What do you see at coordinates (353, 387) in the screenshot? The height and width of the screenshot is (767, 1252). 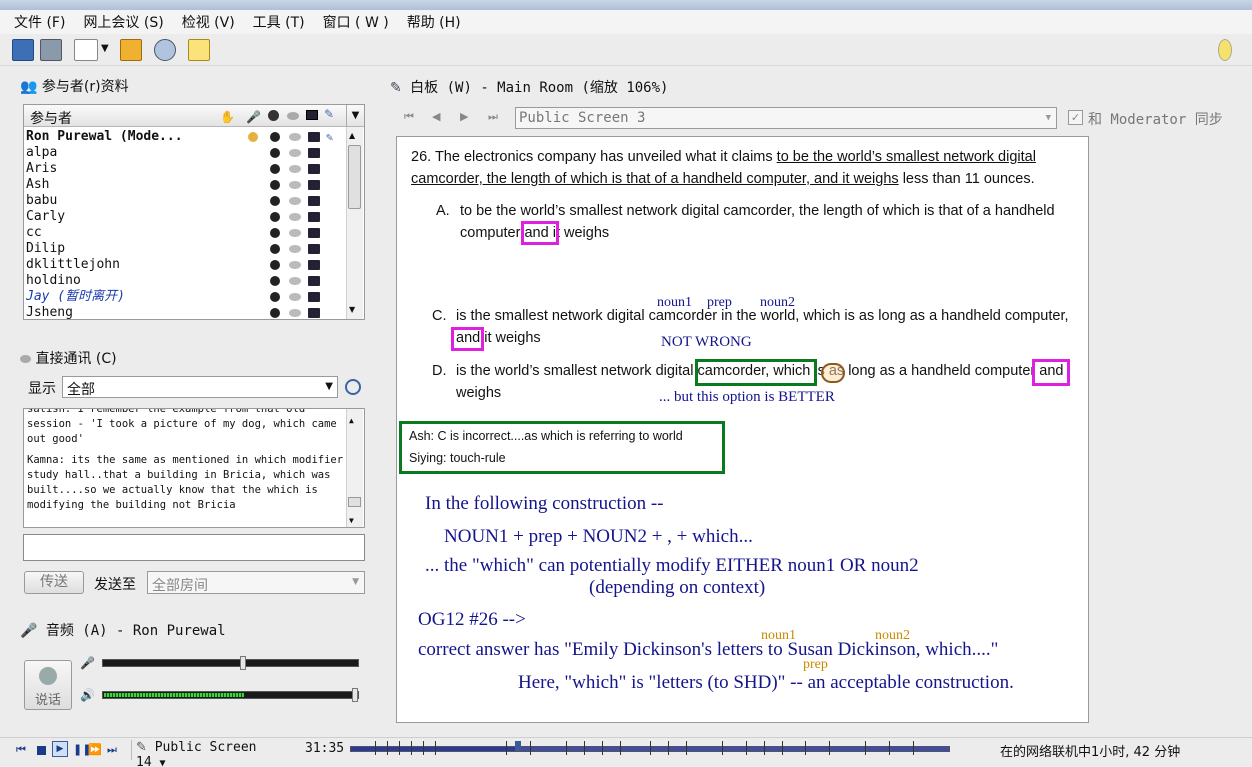 I see `clock-icon` at bounding box center [353, 387].